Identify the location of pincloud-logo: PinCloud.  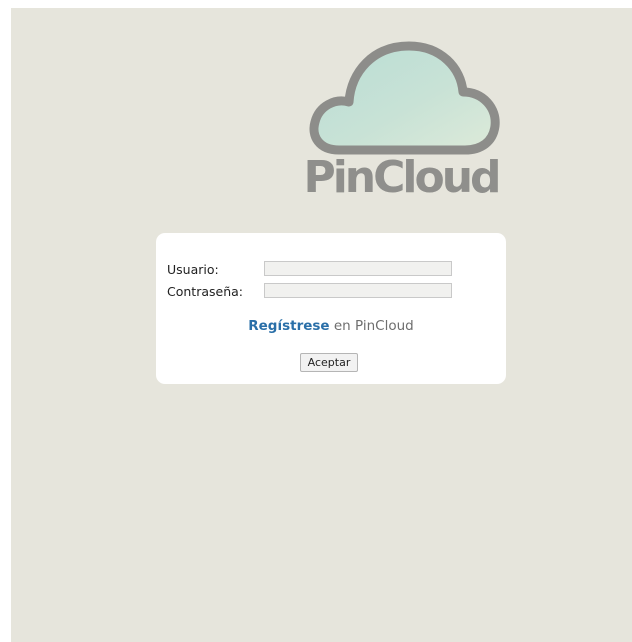
(401, 128).